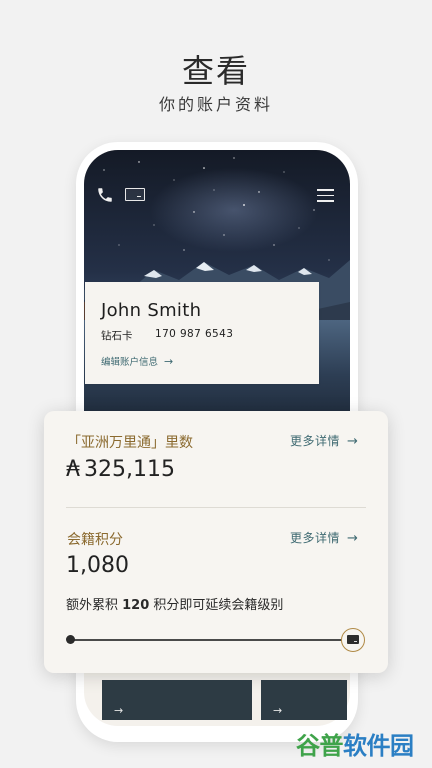 Image resolution: width=432 pixels, height=768 pixels. I want to click on progress-goal-badge, so click(353, 640).